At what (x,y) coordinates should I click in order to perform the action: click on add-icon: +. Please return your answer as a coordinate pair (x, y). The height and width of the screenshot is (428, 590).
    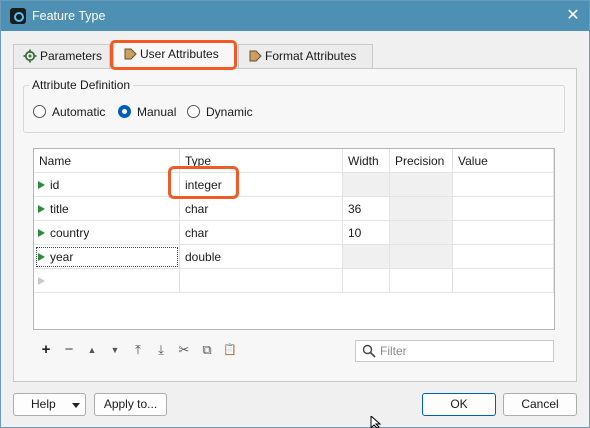
    Looking at the image, I should click on (46, 350).